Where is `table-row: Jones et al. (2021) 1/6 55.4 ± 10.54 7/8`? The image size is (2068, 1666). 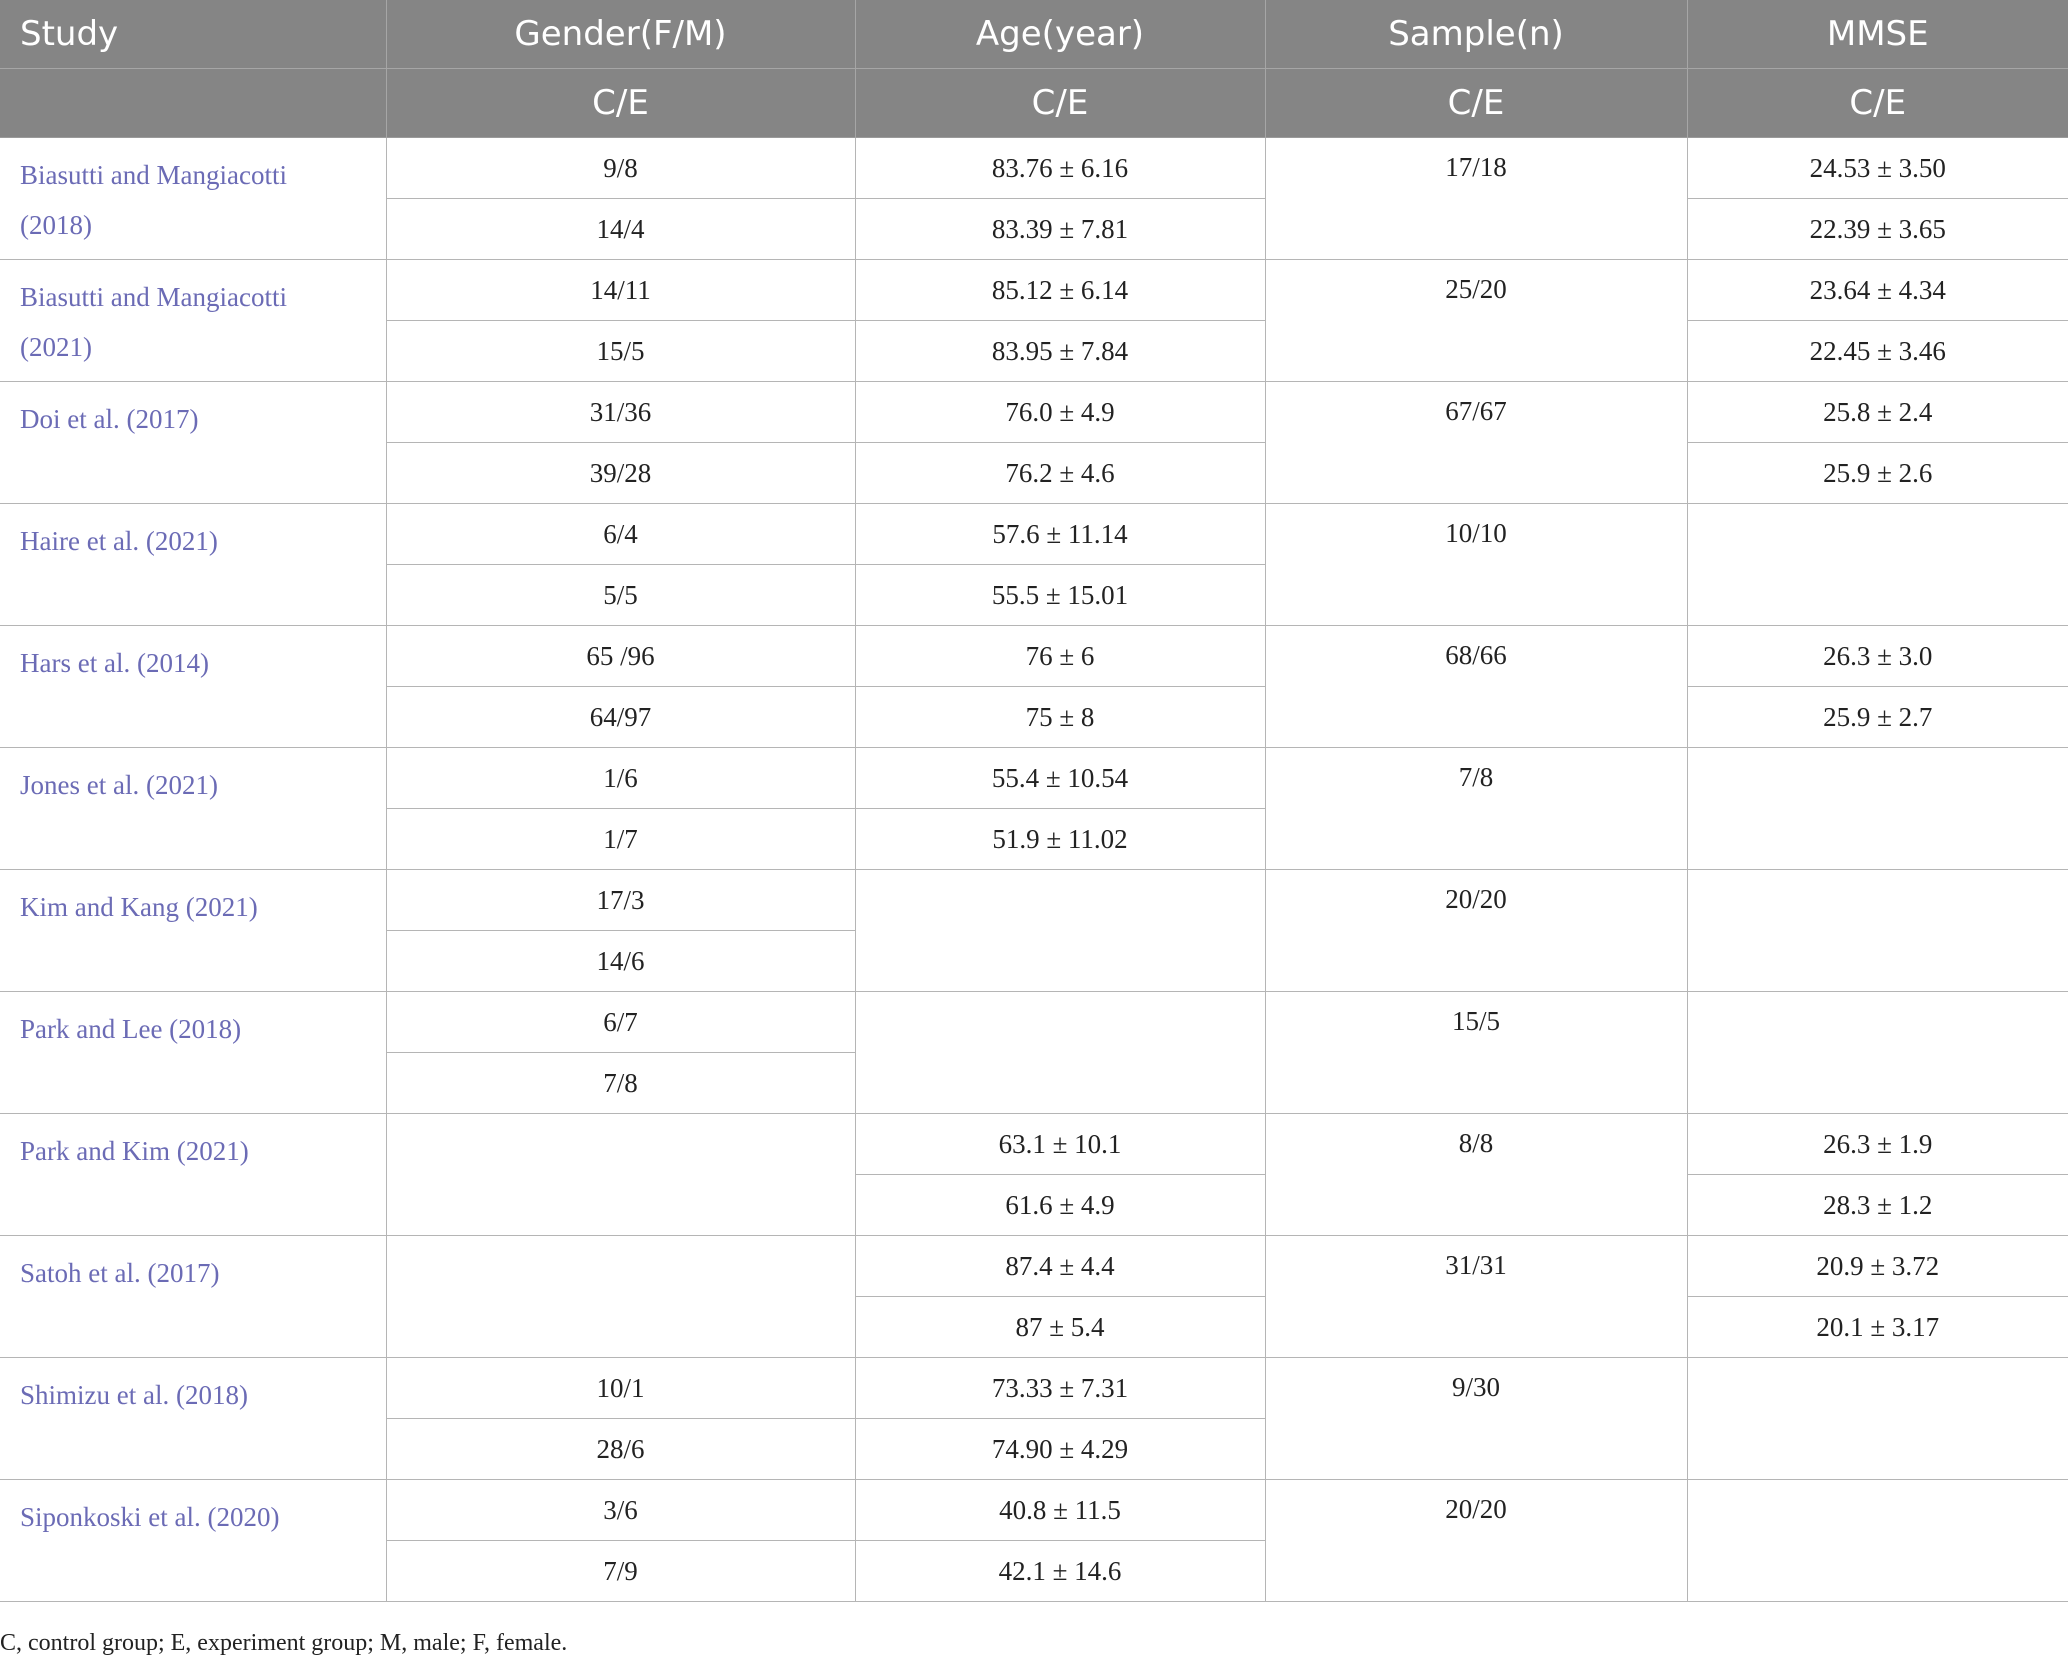 table-row: Jones et al. (2021) 1/6 55.4 ± 10.54 7/8 is located at coordinates (1034, 808).